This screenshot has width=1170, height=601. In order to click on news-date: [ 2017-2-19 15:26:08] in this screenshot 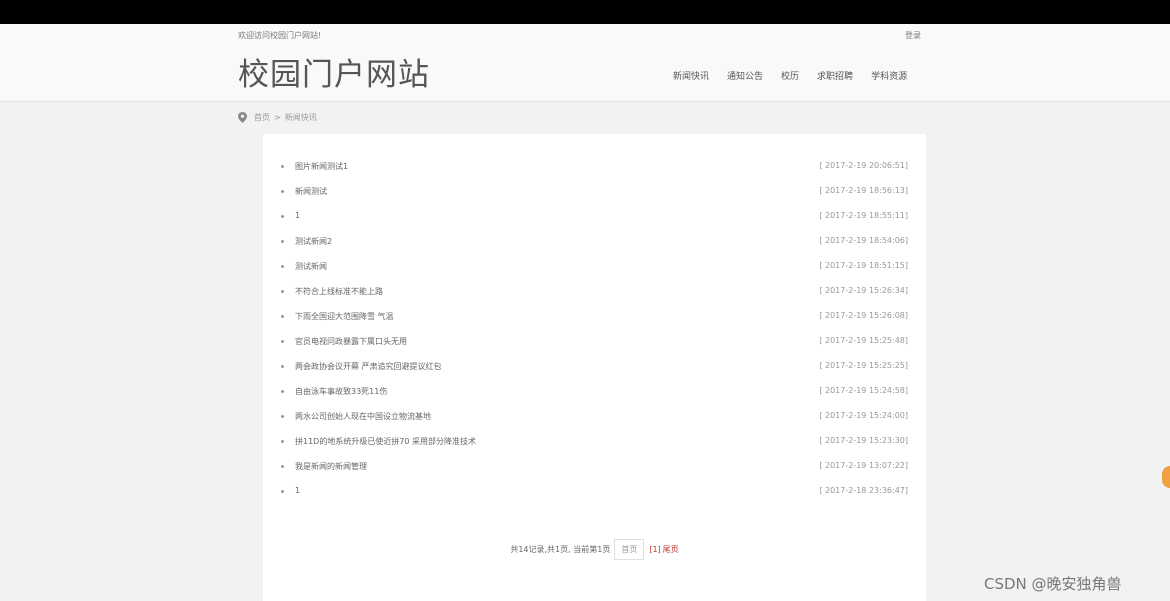, I will do `click(863, 315)`.